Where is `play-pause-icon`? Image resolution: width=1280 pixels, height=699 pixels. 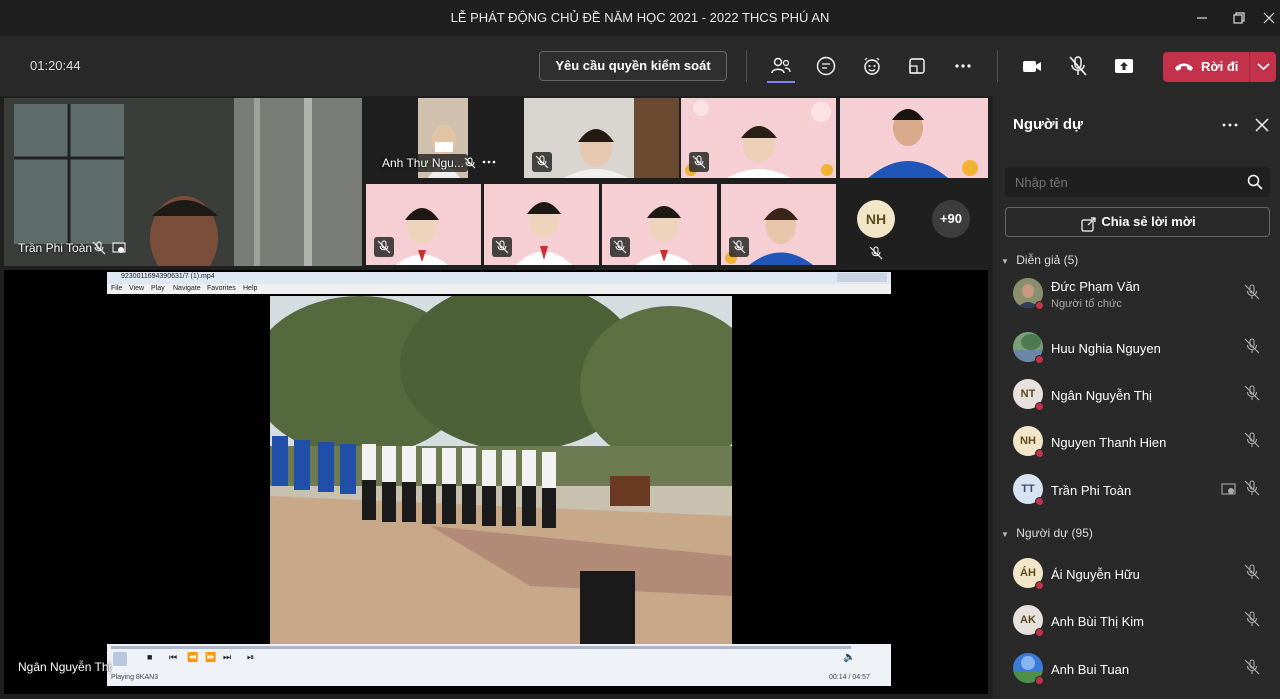
play-pause-icon is located at coordinates (120, 659).